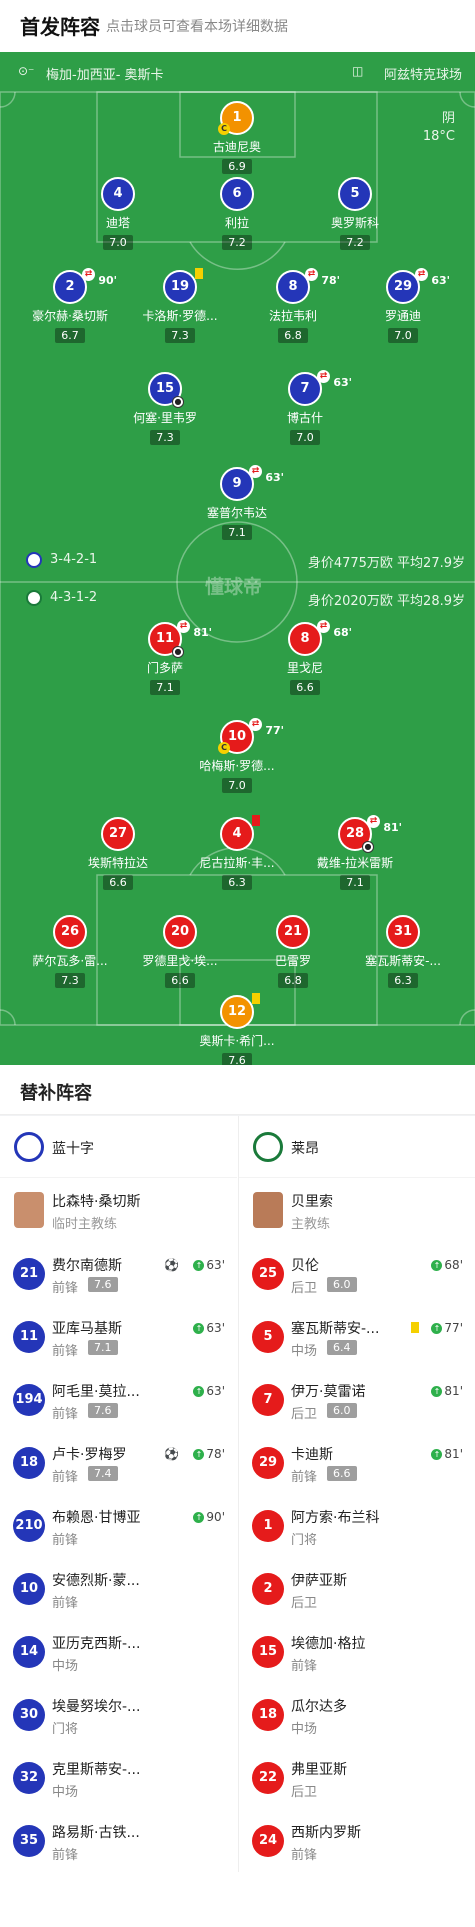 The width and height of the screenshot is (475, 1927). What do you see at coordinates (357, 1399) in the screenshot?
I see `sub-player-row: 7 伊万·莫雷诺 后卫 6.0 ↑ 81'` at bounding box center [357, 1399].